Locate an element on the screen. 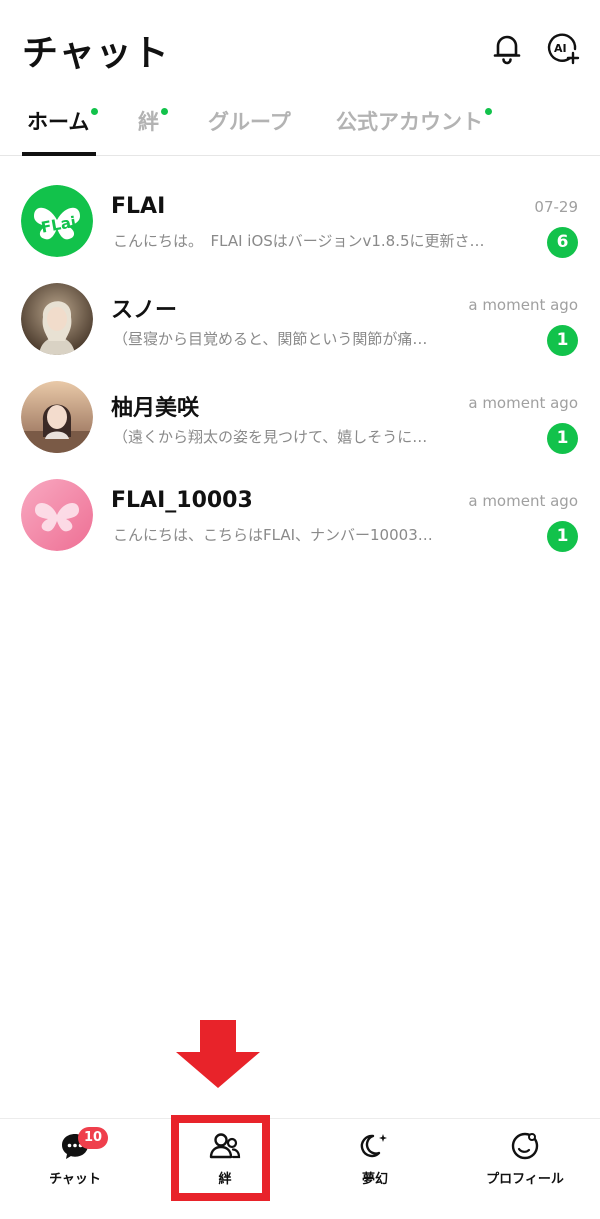 This screenshot has height=1219, width=600. tab-home-label: ホーム is located at coordinates (58, 122).